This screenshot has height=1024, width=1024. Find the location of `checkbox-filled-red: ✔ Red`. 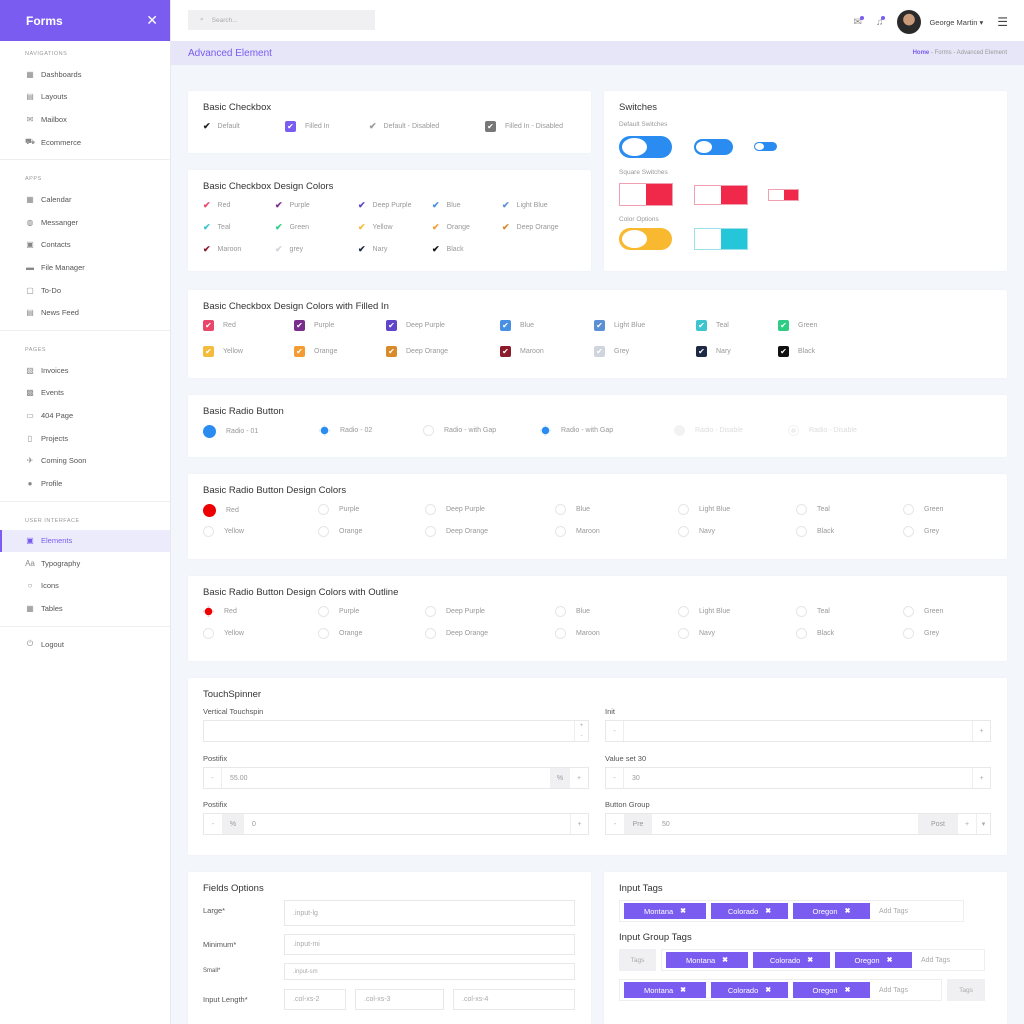

checkbox-filled-red: ✔ Red is located at coordinates (219, 325).